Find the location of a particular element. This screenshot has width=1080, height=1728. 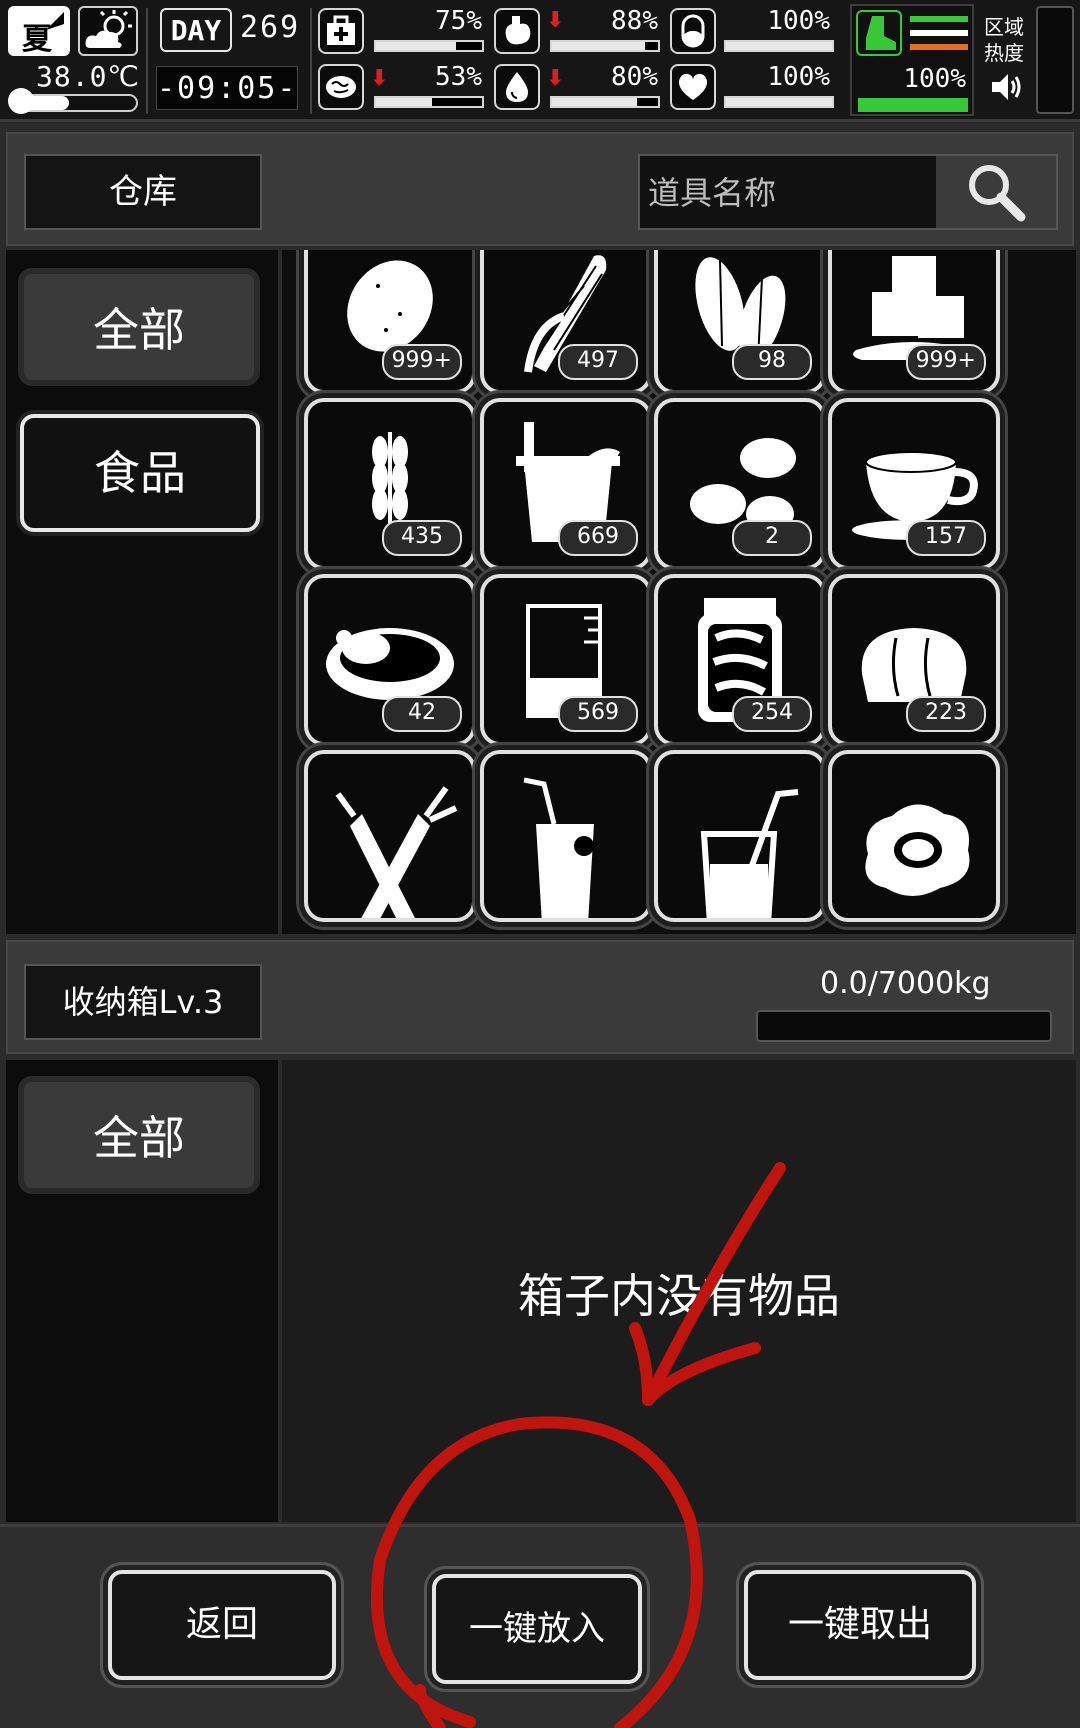

water-drop-icon is located at coordinates (517, 87).